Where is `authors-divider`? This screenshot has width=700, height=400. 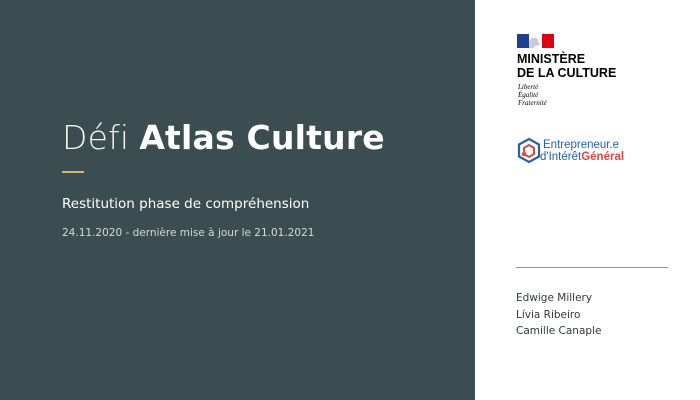
authors-divider is located at coordinates (592, 267).